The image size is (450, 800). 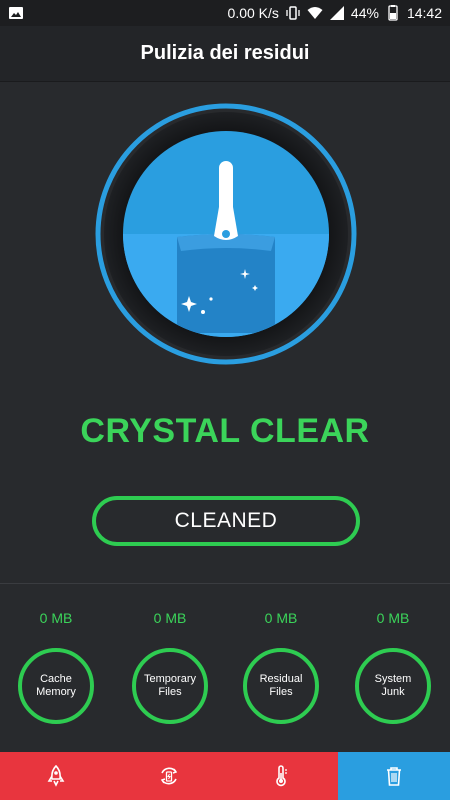 I want to click on stat-ring: Cache Memory, so click(x=56, y=686).